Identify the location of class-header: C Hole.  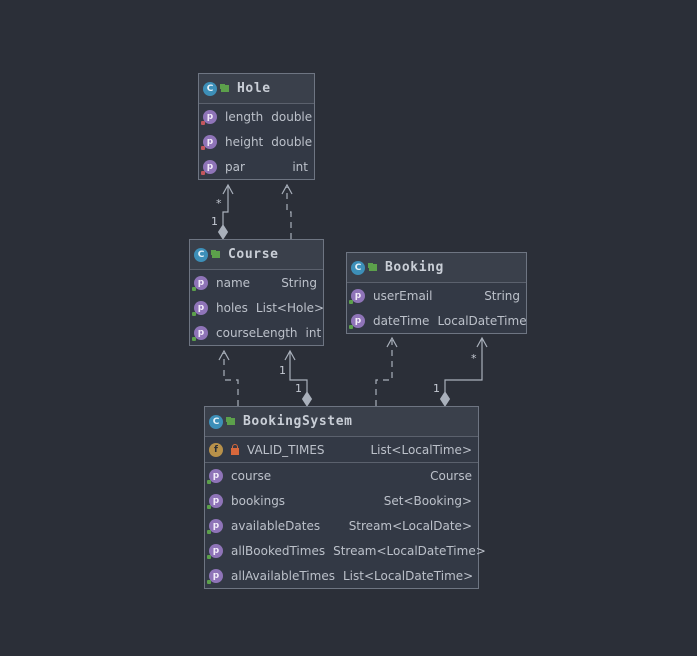
(256, 89).